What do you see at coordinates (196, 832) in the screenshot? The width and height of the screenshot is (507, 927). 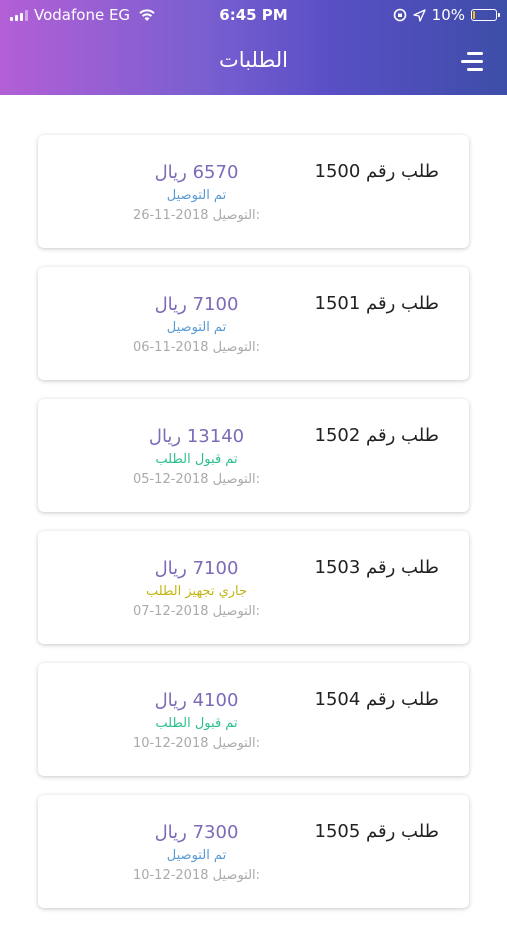 I see `order-amount: 7300 ريال` at bounding box center [196, 832].